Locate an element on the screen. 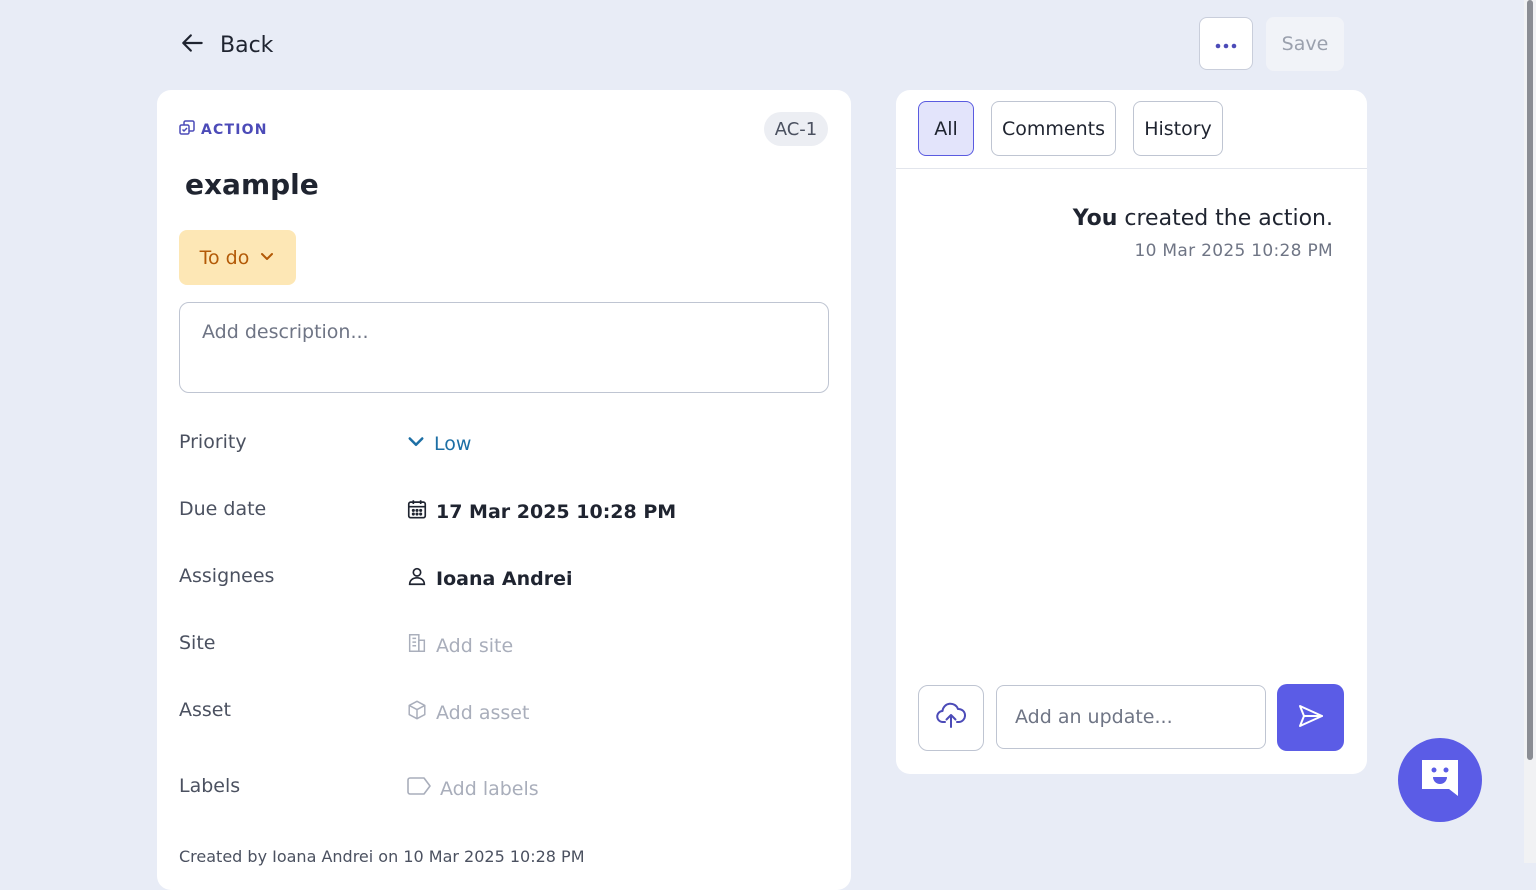 The width and height of the screenshot is (1536, 890). back-button: Back is located at coordinates (226, 45).